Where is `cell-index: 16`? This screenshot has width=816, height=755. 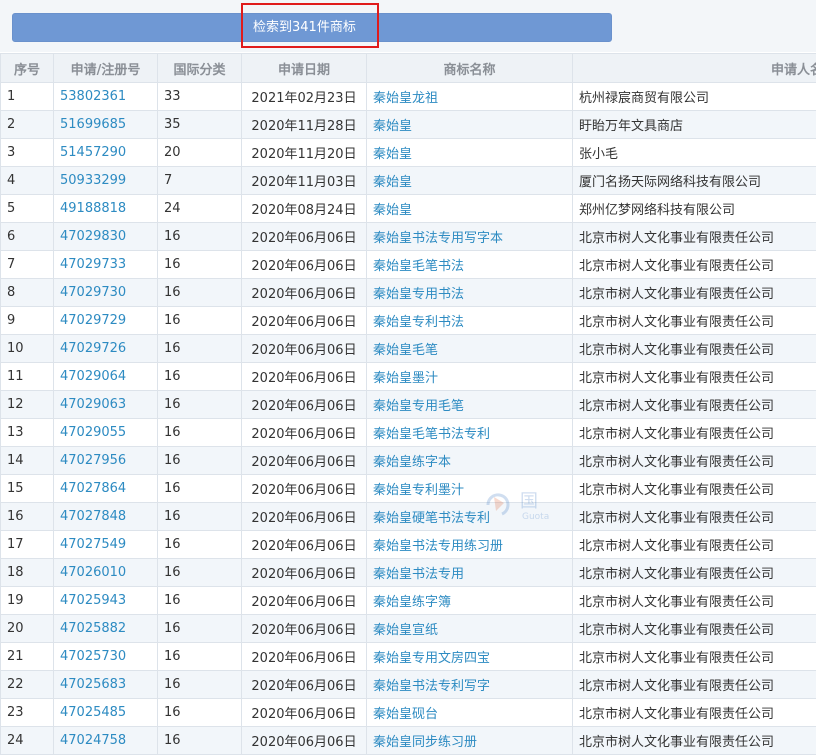 cell-index: 16 is located at coordinates (27, 517).